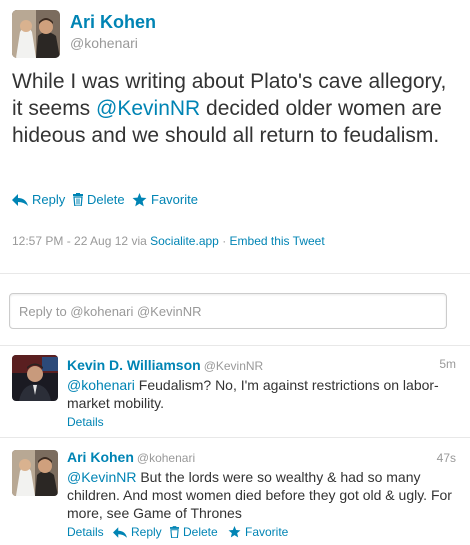  I want to click on reply-author-name: Ari Kohen, so click(100, 457).